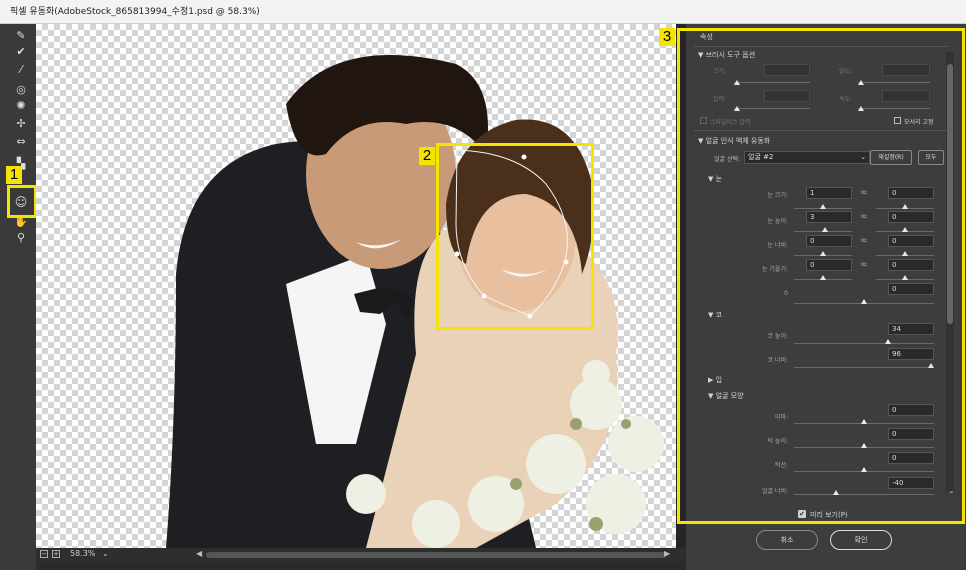 The image size is (966, 570). What do you see at coordinates (861, 108) in the screenshot?
I see `brush-rate-thumb` at bounding box center [861, 108].